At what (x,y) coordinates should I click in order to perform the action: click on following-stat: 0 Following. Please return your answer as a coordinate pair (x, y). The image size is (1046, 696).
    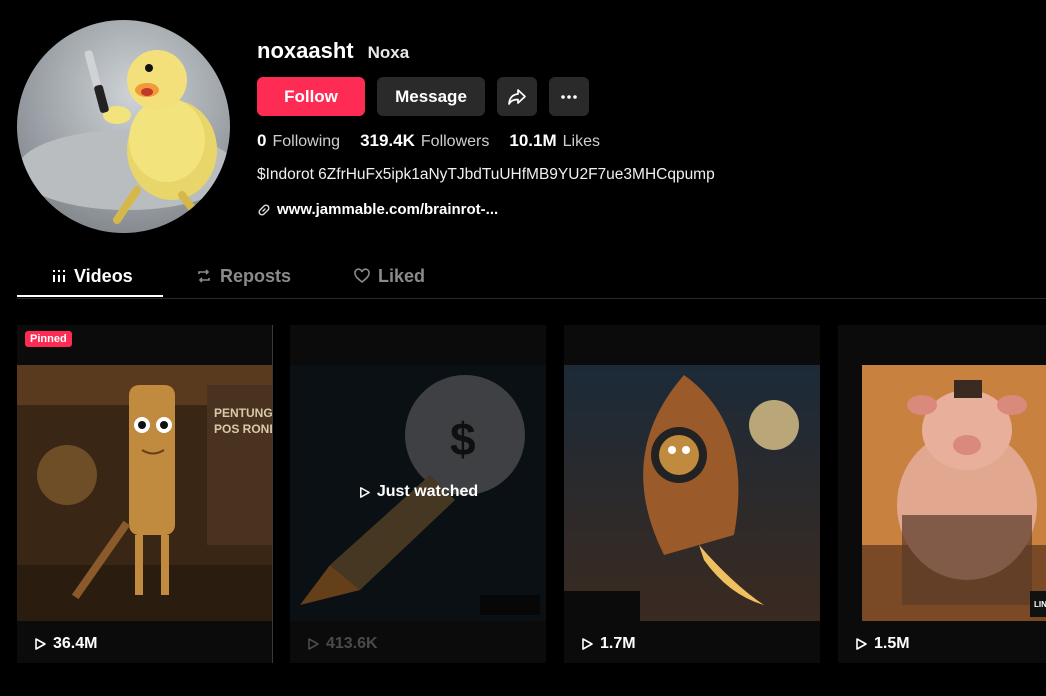
    Looking at the image, I should click on (298, 141).